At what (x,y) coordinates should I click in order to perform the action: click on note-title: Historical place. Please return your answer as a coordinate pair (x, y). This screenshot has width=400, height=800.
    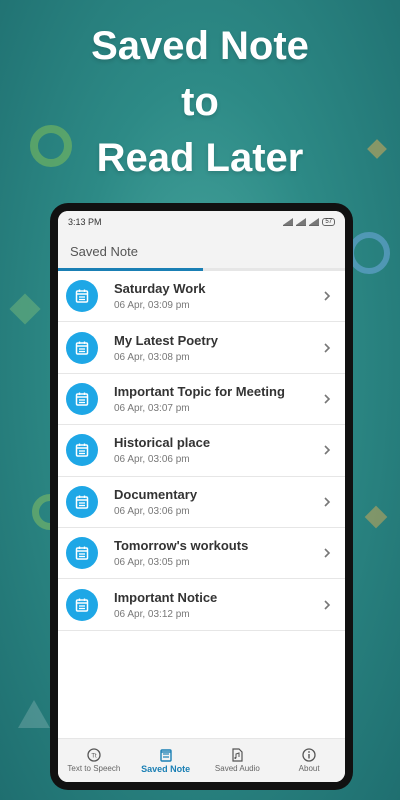
    Looking at the image, I should click on (162, 443).